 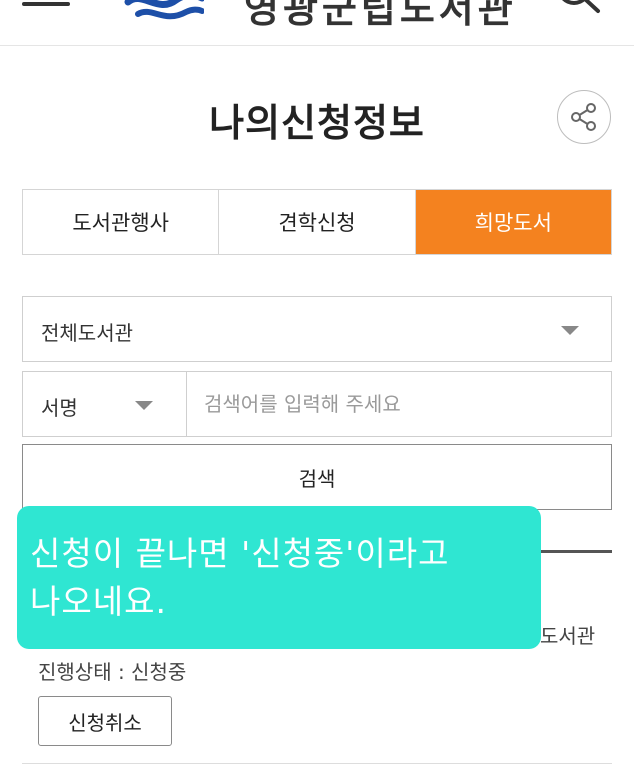 I want to click on cancel-request-button: 신청취소, so click(x=105, y=721).